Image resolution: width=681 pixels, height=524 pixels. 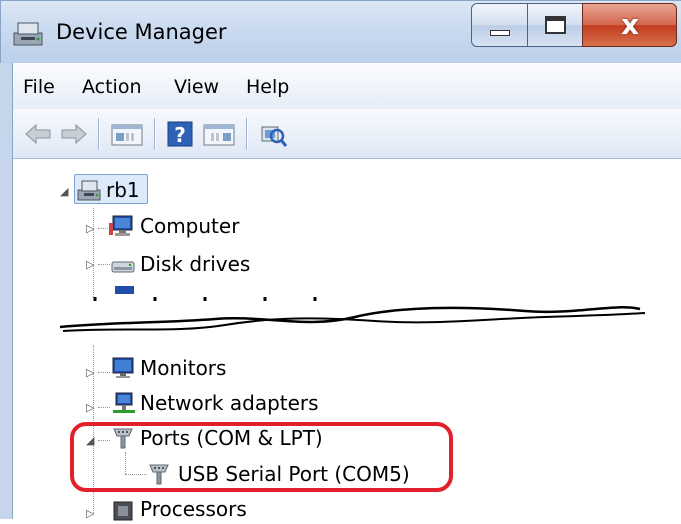 What do you see at coordinates (346, 86) in the screenshot?
I see `menu-bar: File Action View Help` at bounding box center [346, 86].